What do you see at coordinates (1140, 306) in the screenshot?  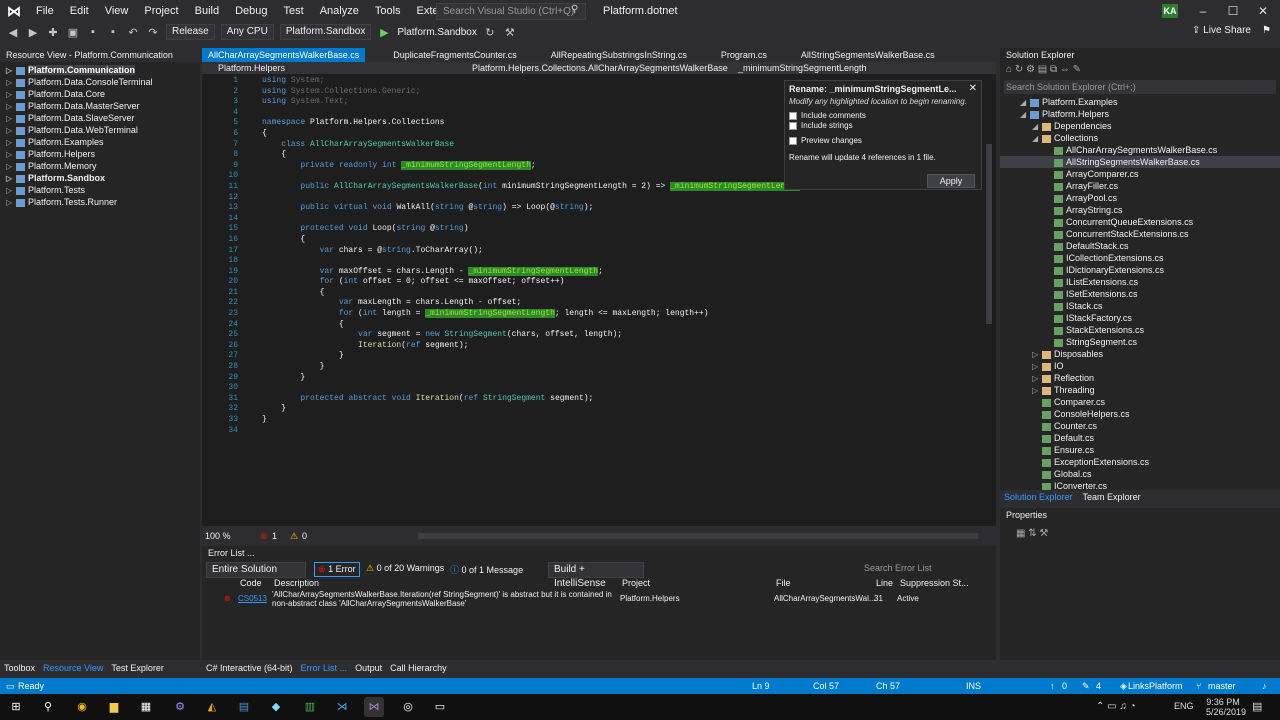 I see `solution-tree-item: IStack.cs` at bounding box center [1140, 306].